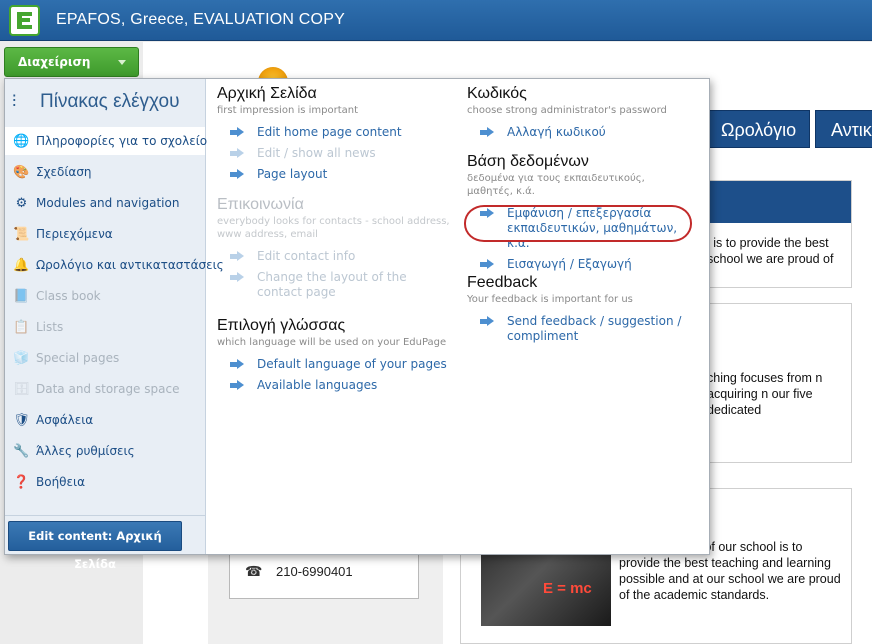 This screenshot has width=872, height=644. What do you see at coordinates (757, 129) in the screenshot?
I see `background-tab-timetable: Ωρολόγιο` at bounding box center [757, 129].